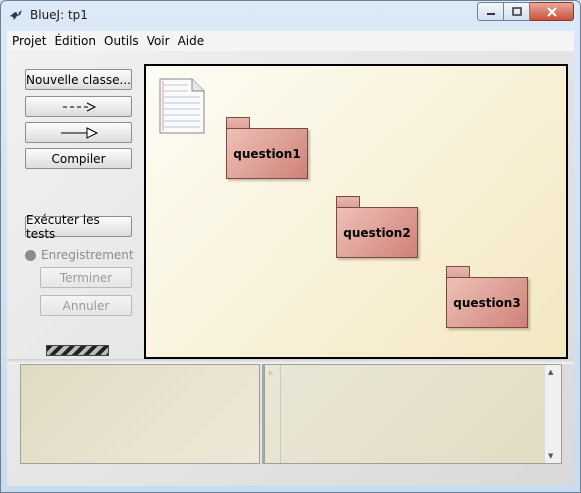 The width and height of the screenshot is (581, 493). I want to click on menu-edition: Édition, so click(75, 41).